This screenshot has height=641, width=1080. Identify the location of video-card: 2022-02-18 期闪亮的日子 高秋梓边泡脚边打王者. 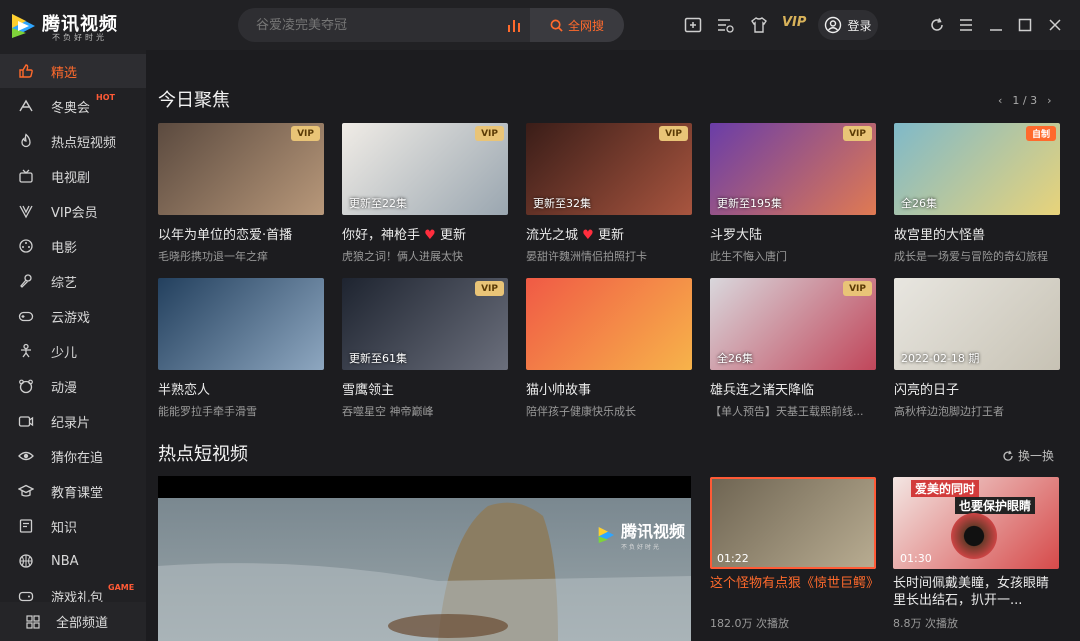
(977, 348).